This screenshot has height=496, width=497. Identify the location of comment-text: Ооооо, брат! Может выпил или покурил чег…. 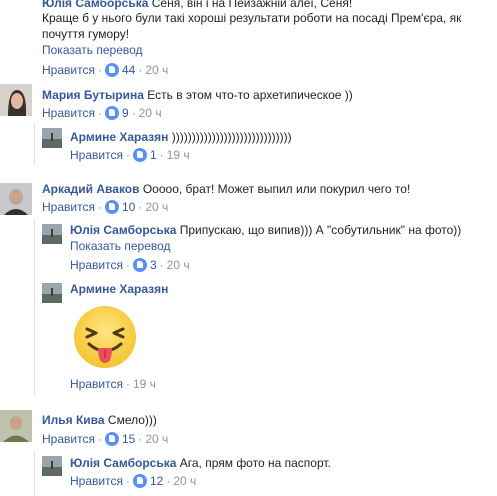
(276, 189).